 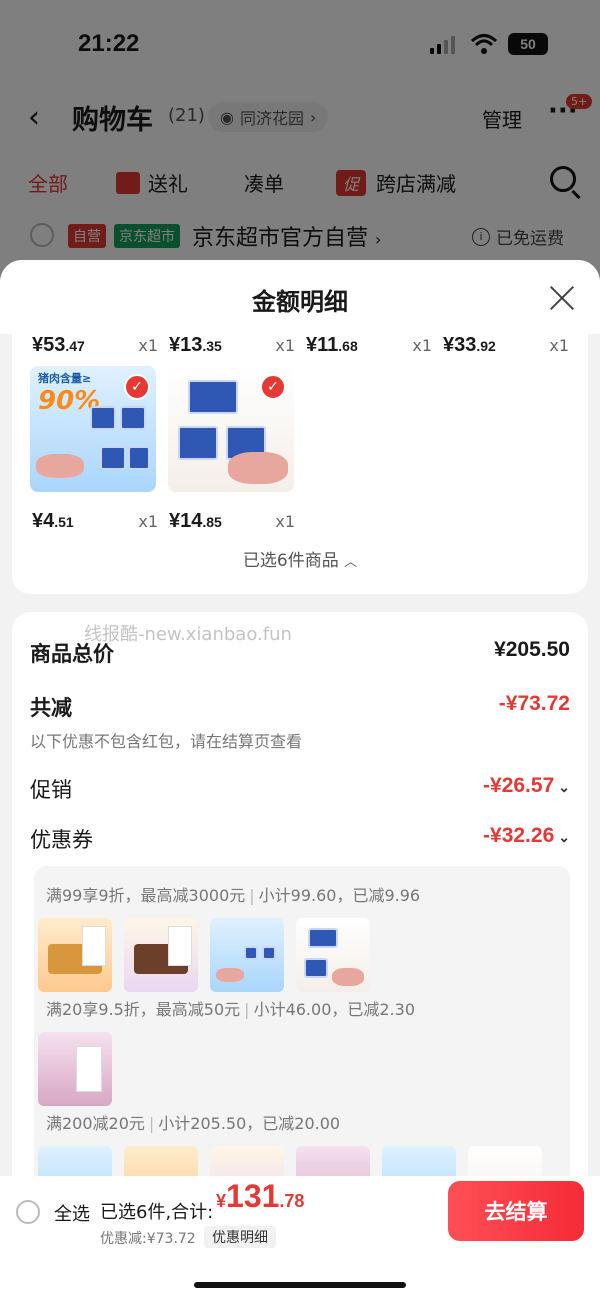 I want to click on home-indicator, so click(x=300, y=1285).